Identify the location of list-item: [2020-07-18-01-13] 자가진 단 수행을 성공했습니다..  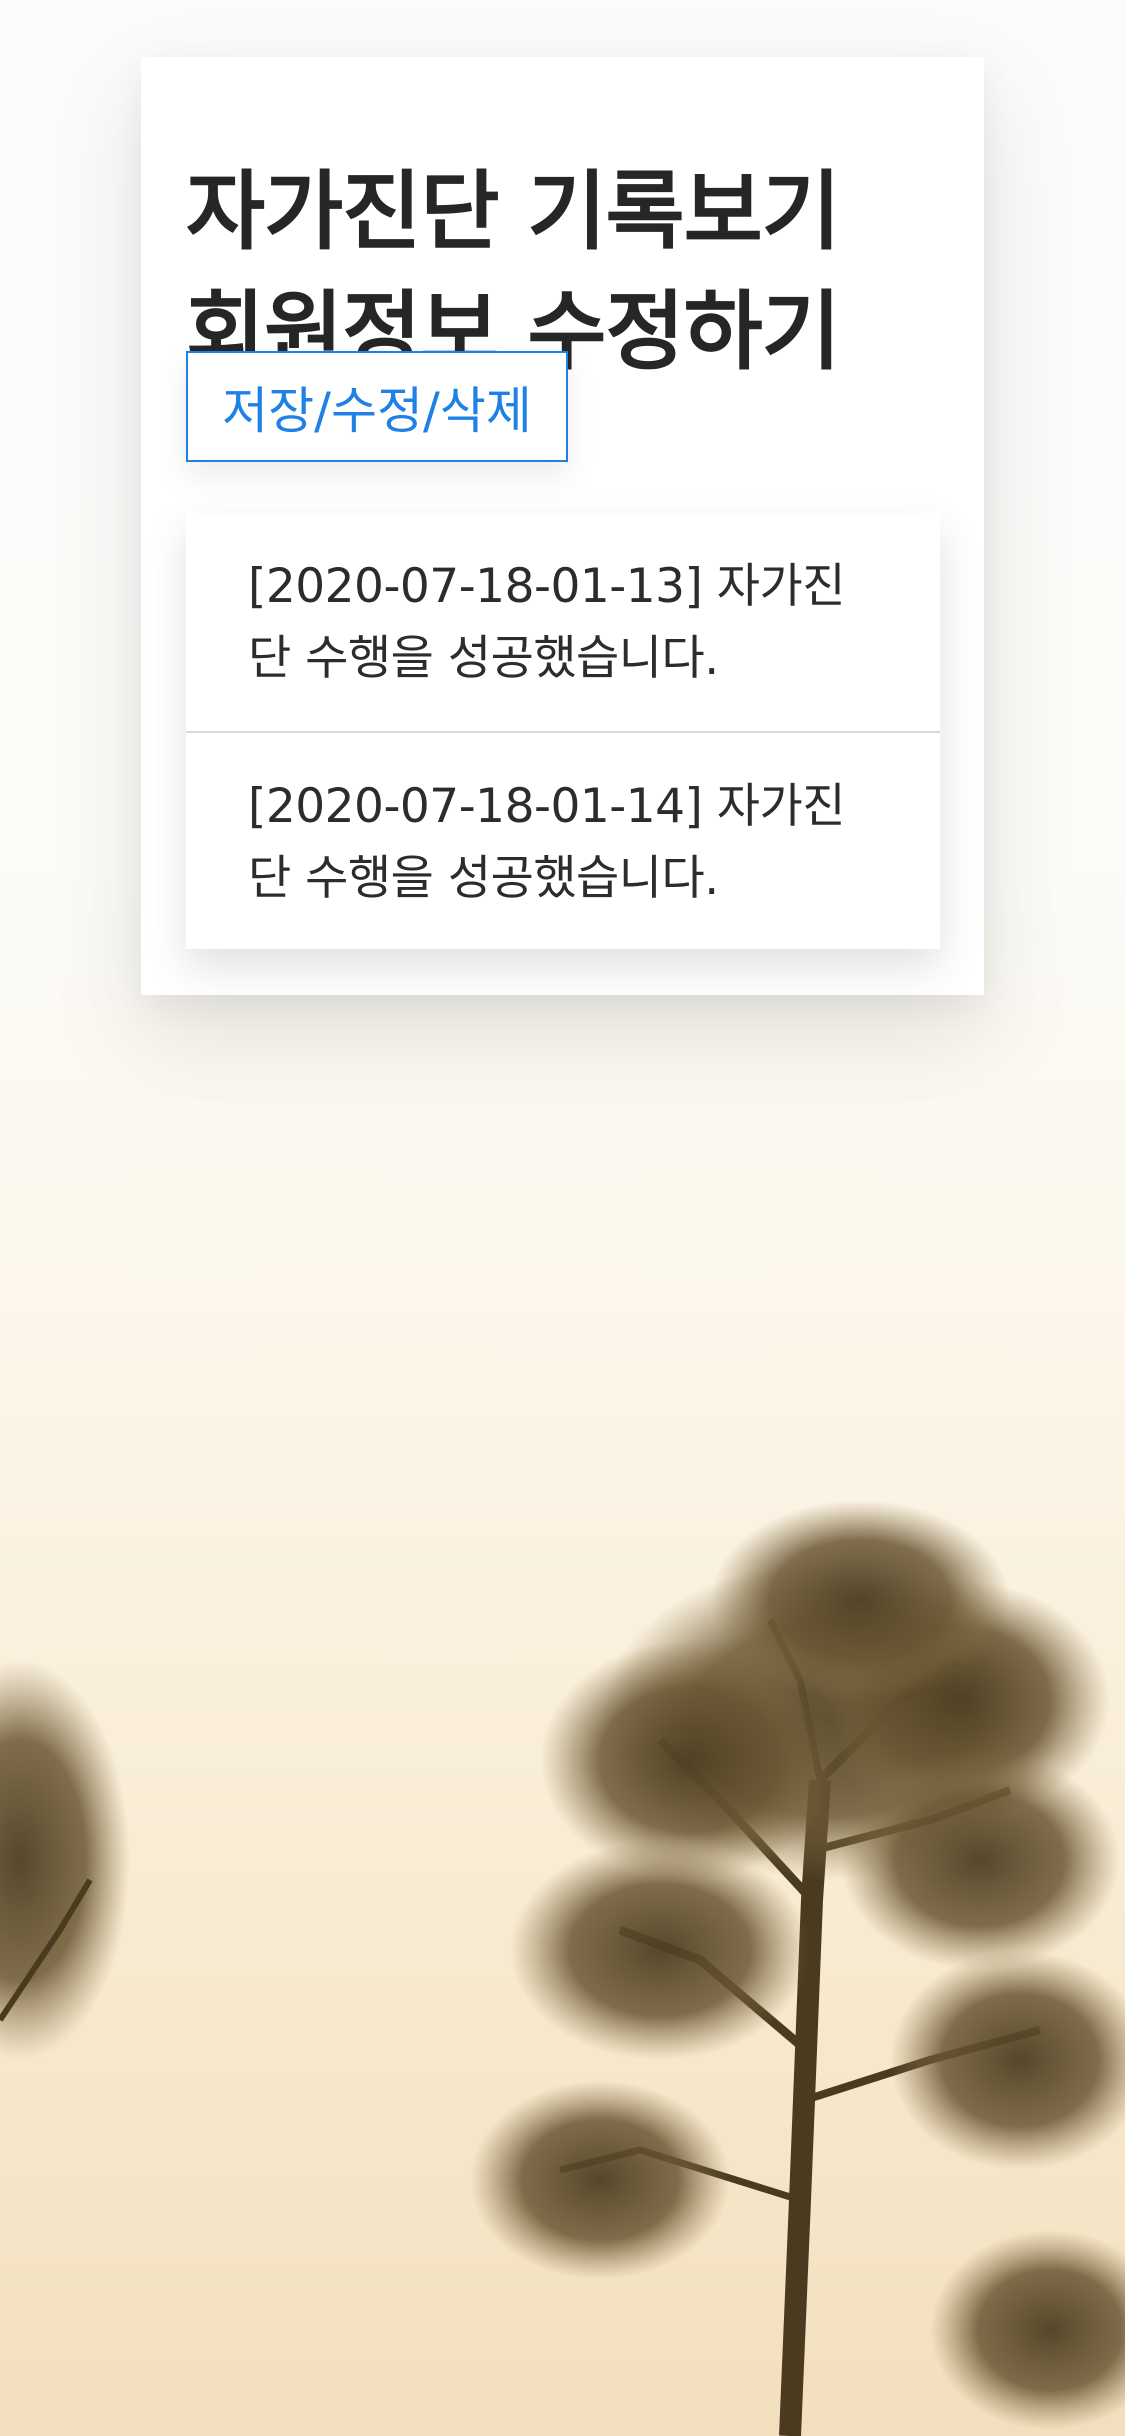
(563, 622).